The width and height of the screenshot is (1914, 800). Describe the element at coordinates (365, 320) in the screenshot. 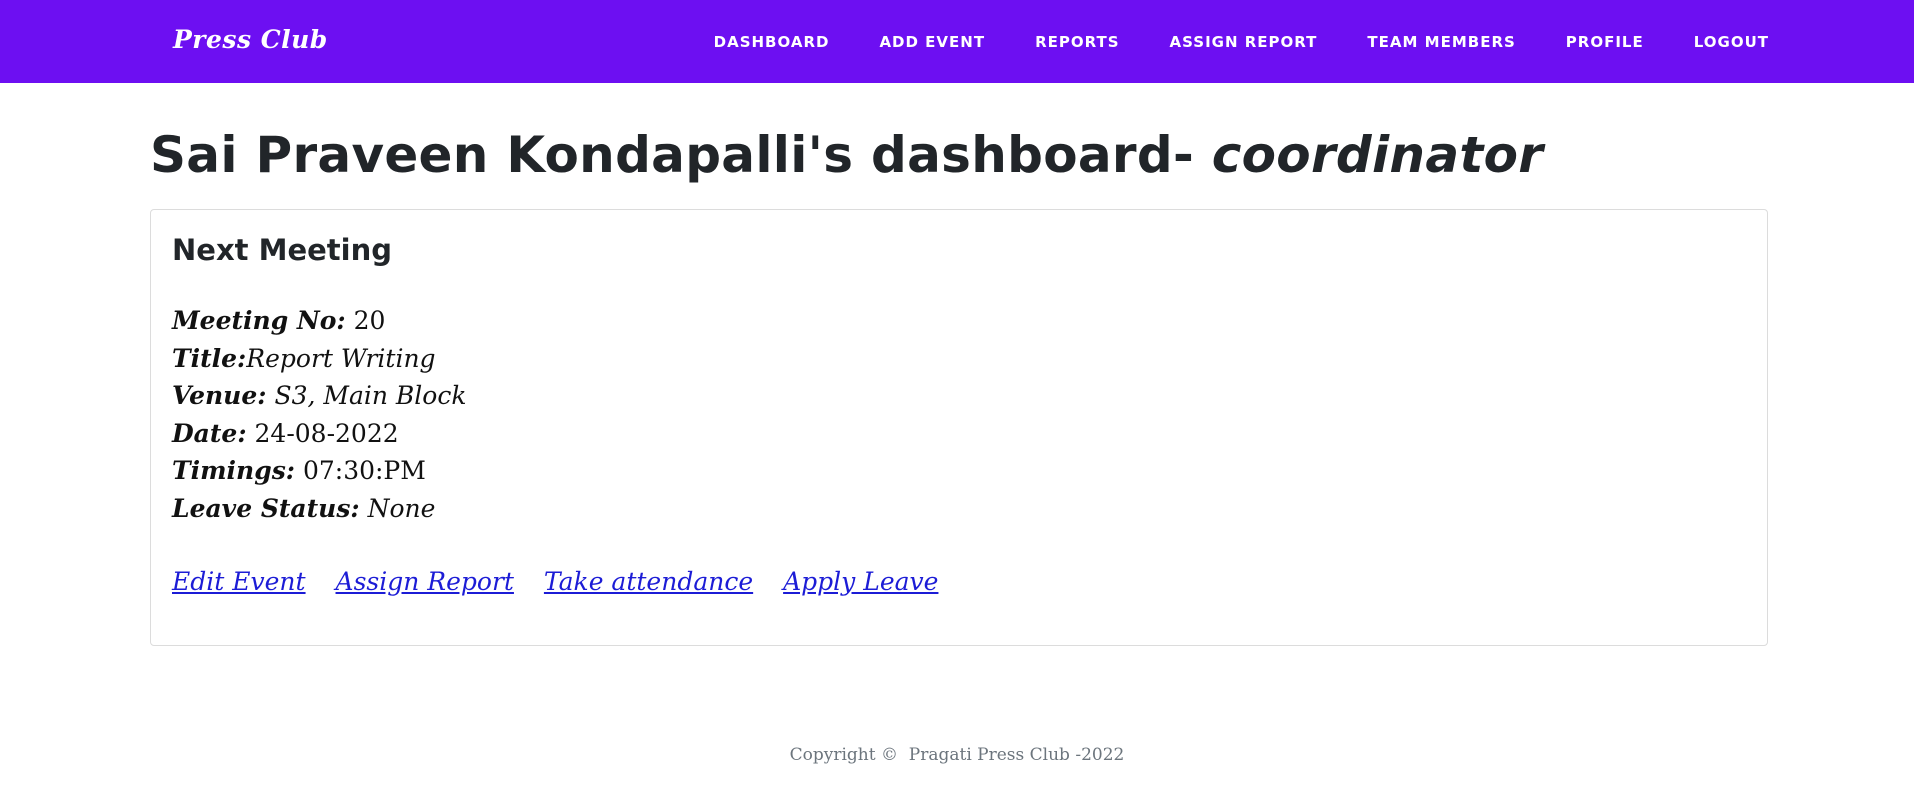

I see `meeting-no-value: 20` at that location.